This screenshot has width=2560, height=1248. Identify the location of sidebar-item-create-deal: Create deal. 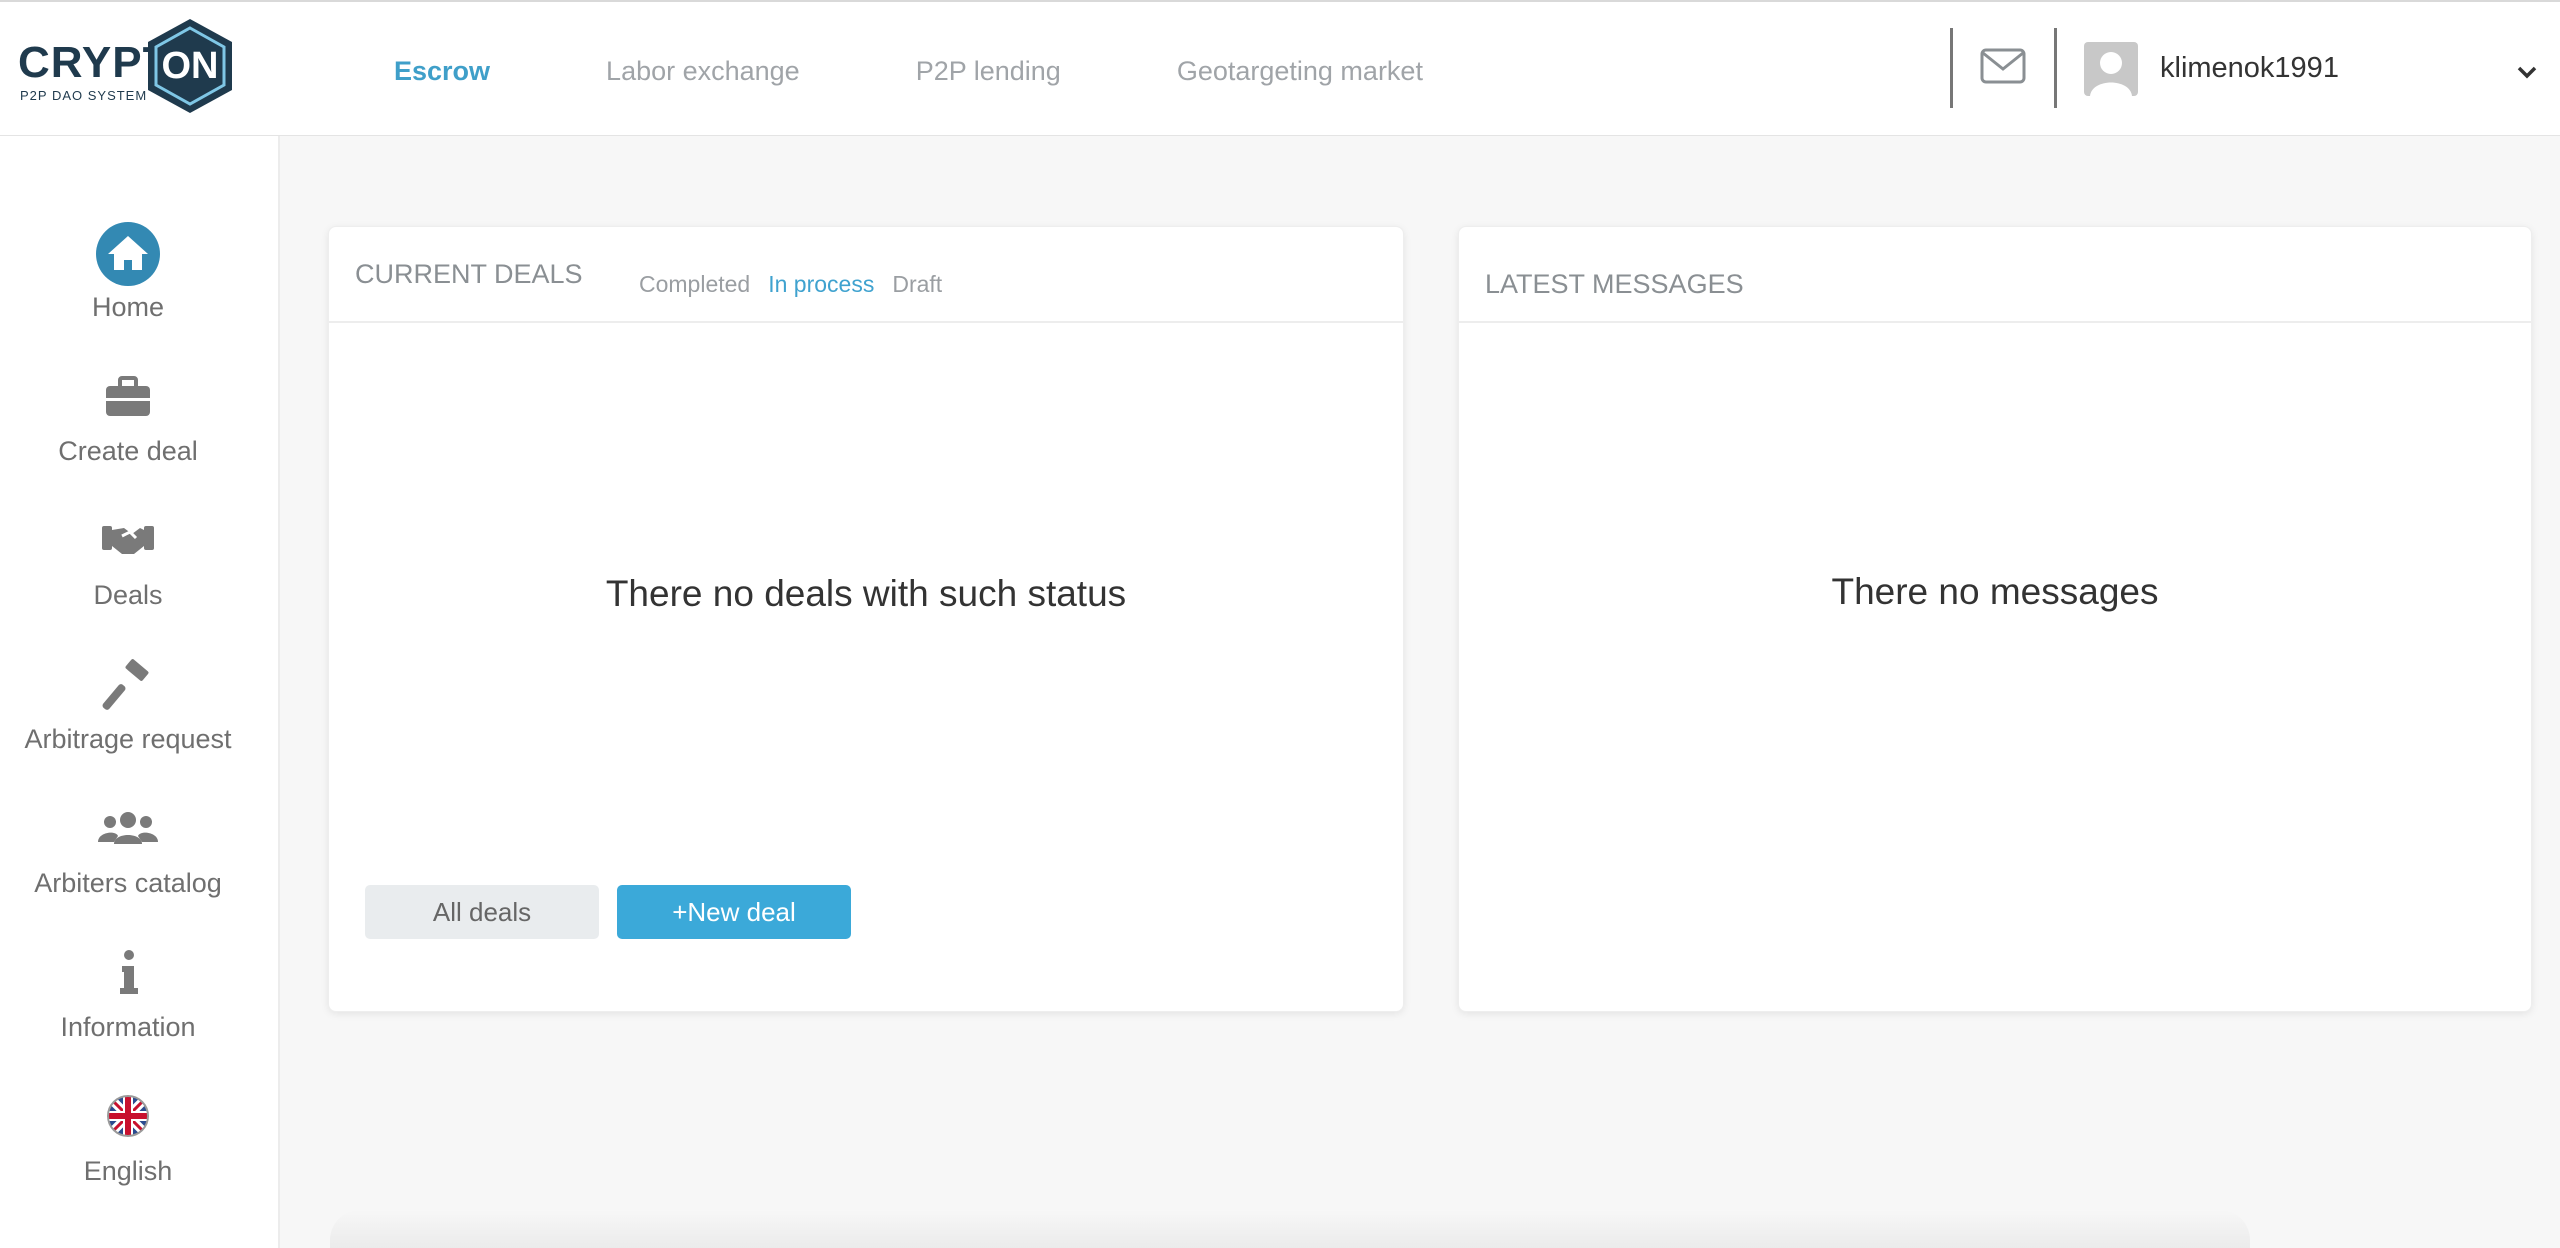
(128, 431).